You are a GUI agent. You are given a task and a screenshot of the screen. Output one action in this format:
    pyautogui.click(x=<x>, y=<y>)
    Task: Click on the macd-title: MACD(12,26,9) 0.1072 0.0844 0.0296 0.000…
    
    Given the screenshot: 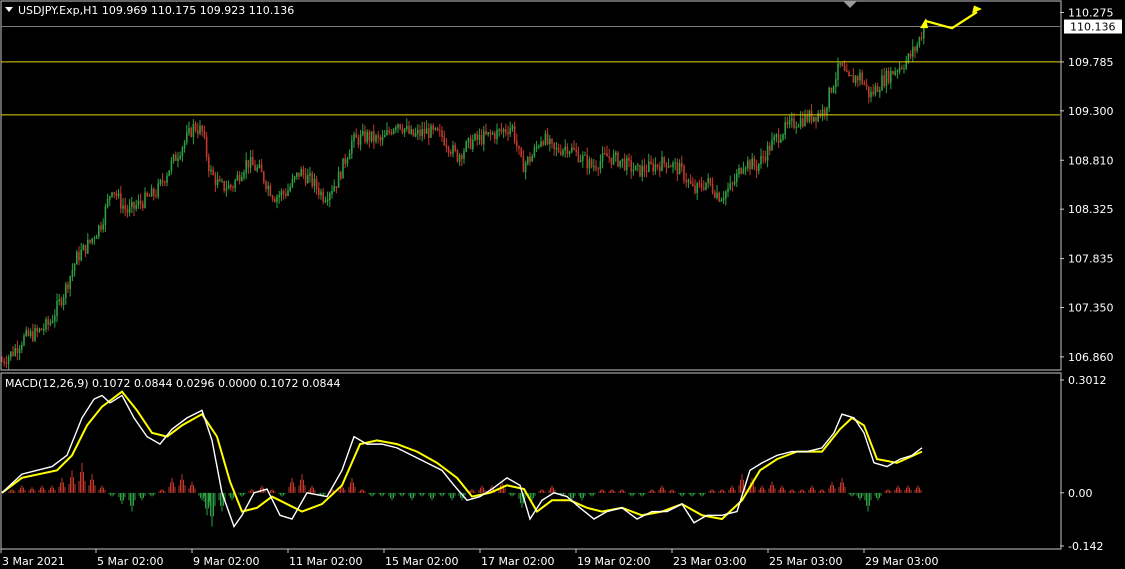 What is the action you would take?
    pyautogui.click(x=172, y=383)
    